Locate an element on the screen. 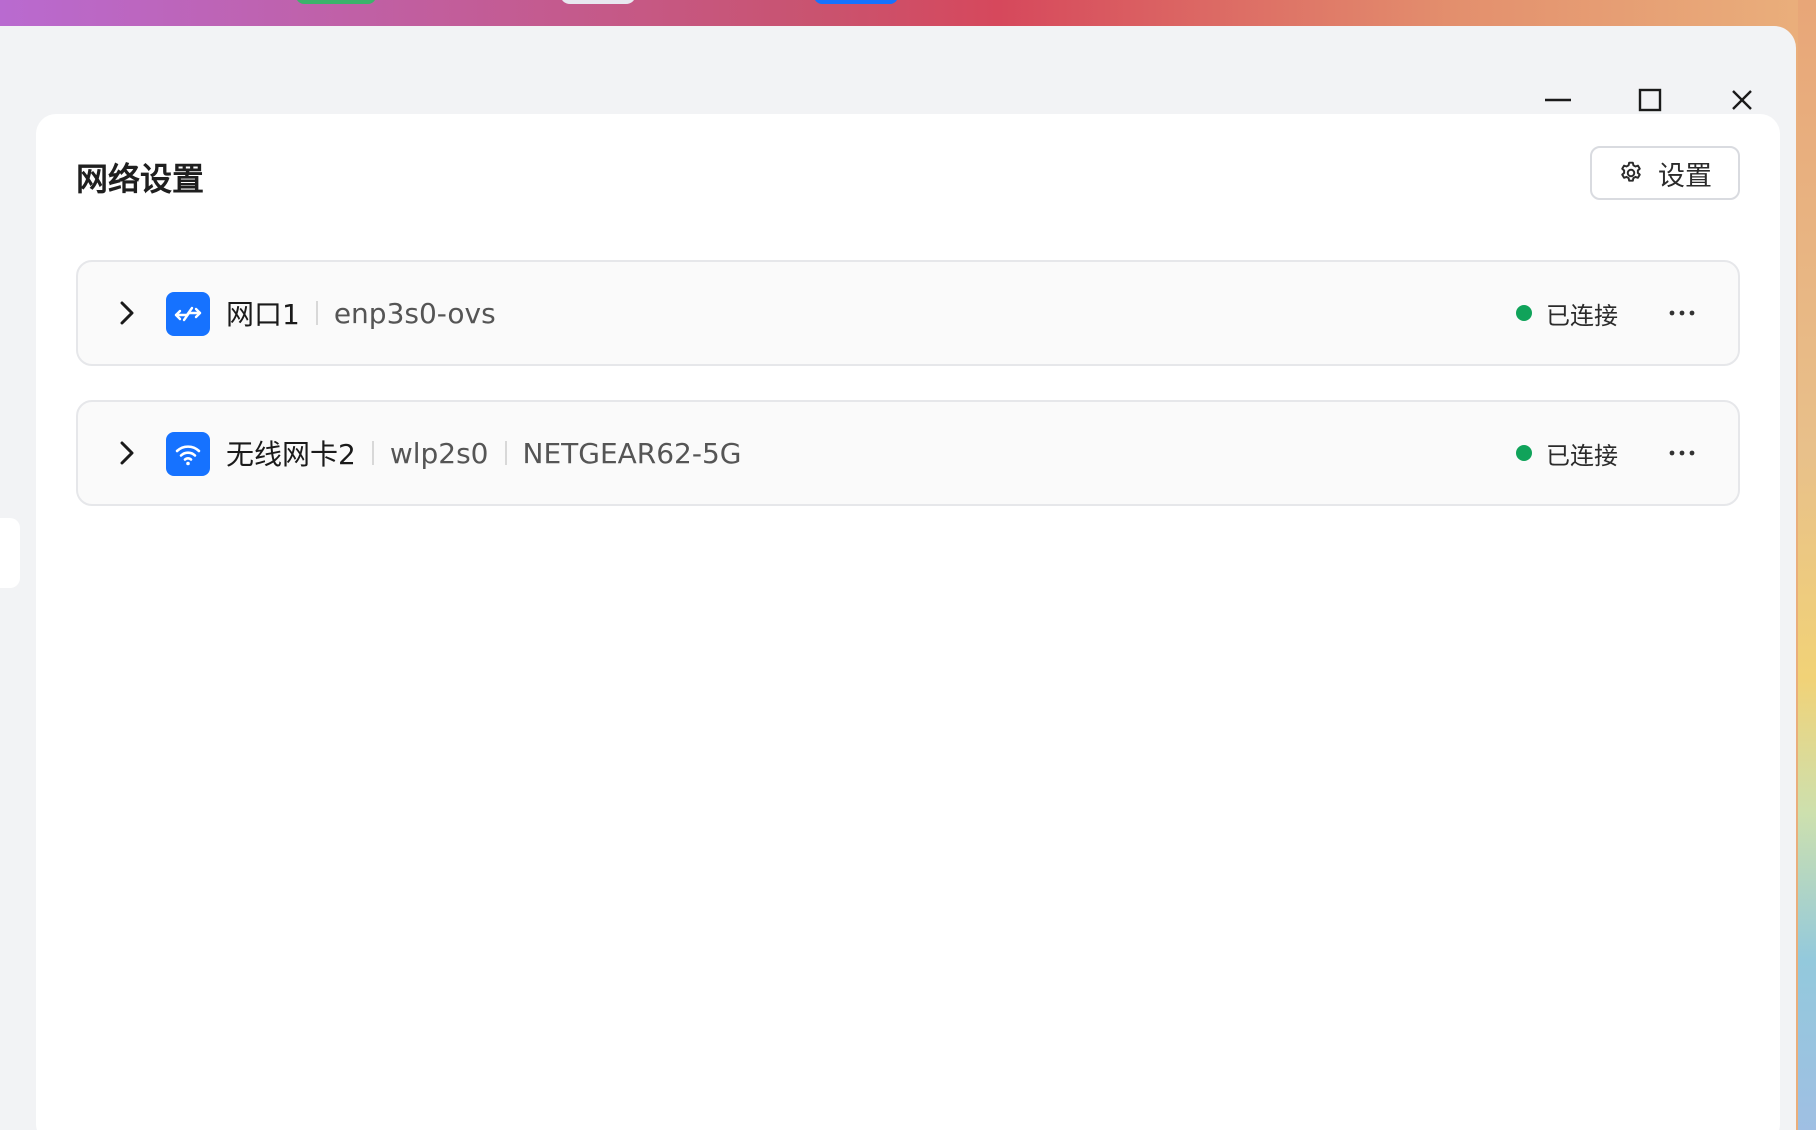 The height and width of the screenshot is (1130, 1816). ethernet-swap-icon is located at coordinates (188, 314).